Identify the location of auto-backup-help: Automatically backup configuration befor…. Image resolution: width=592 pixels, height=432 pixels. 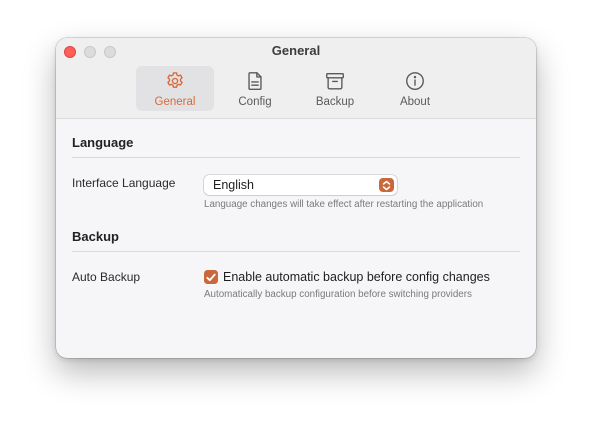
(338, 294).